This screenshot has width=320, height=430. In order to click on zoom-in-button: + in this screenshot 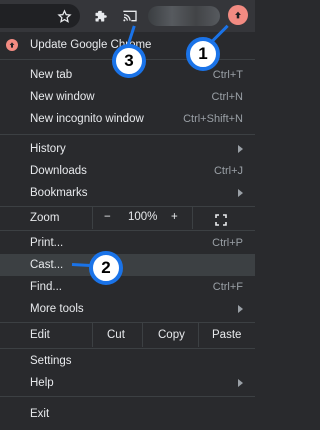, I will do `click(174, 217)`.